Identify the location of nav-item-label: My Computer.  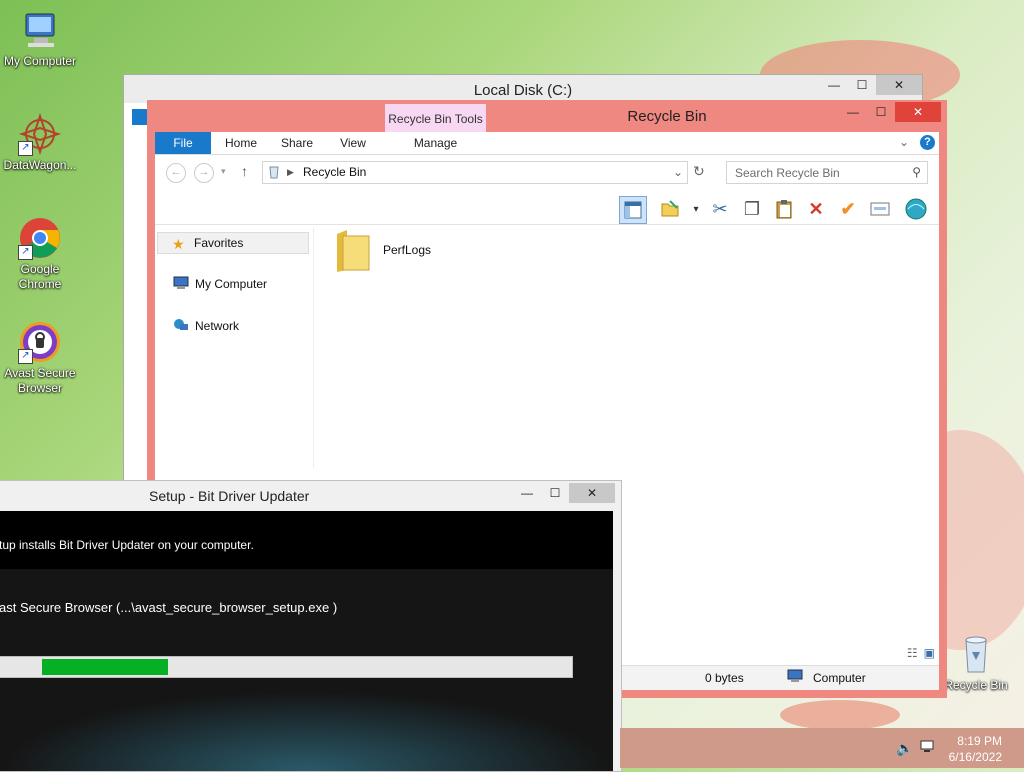
(231, 284).